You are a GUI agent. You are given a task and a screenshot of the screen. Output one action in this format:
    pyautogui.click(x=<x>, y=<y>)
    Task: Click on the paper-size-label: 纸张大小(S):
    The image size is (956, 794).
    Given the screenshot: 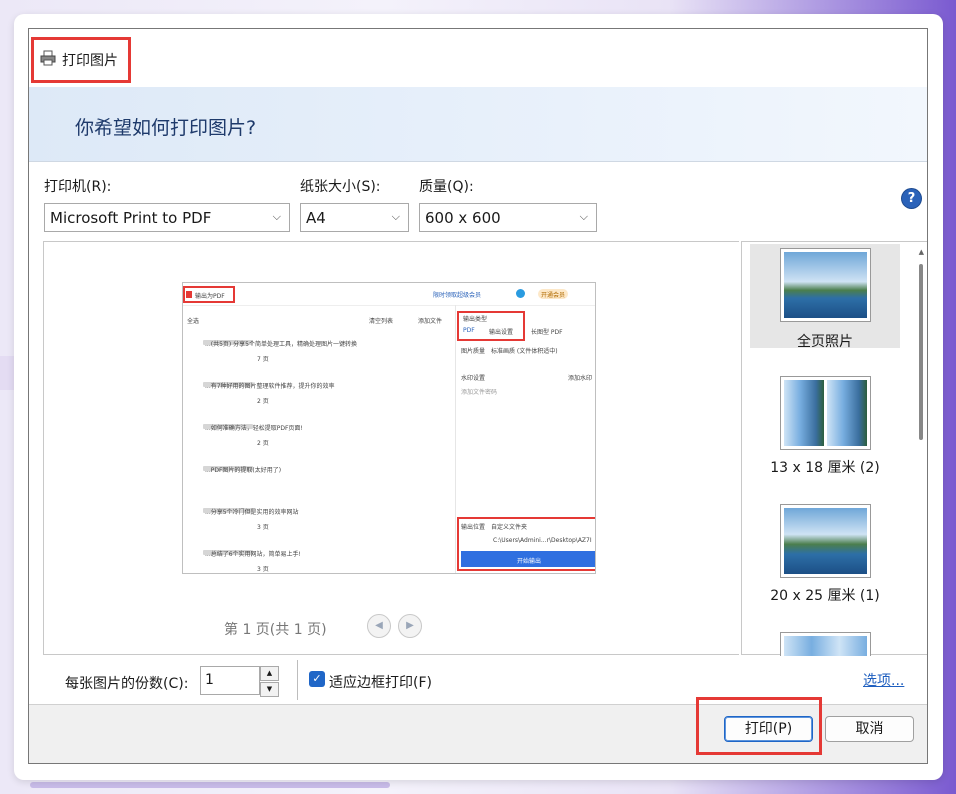 What is the action you would take?
    pyautogui.click(x=340, y=187)
    